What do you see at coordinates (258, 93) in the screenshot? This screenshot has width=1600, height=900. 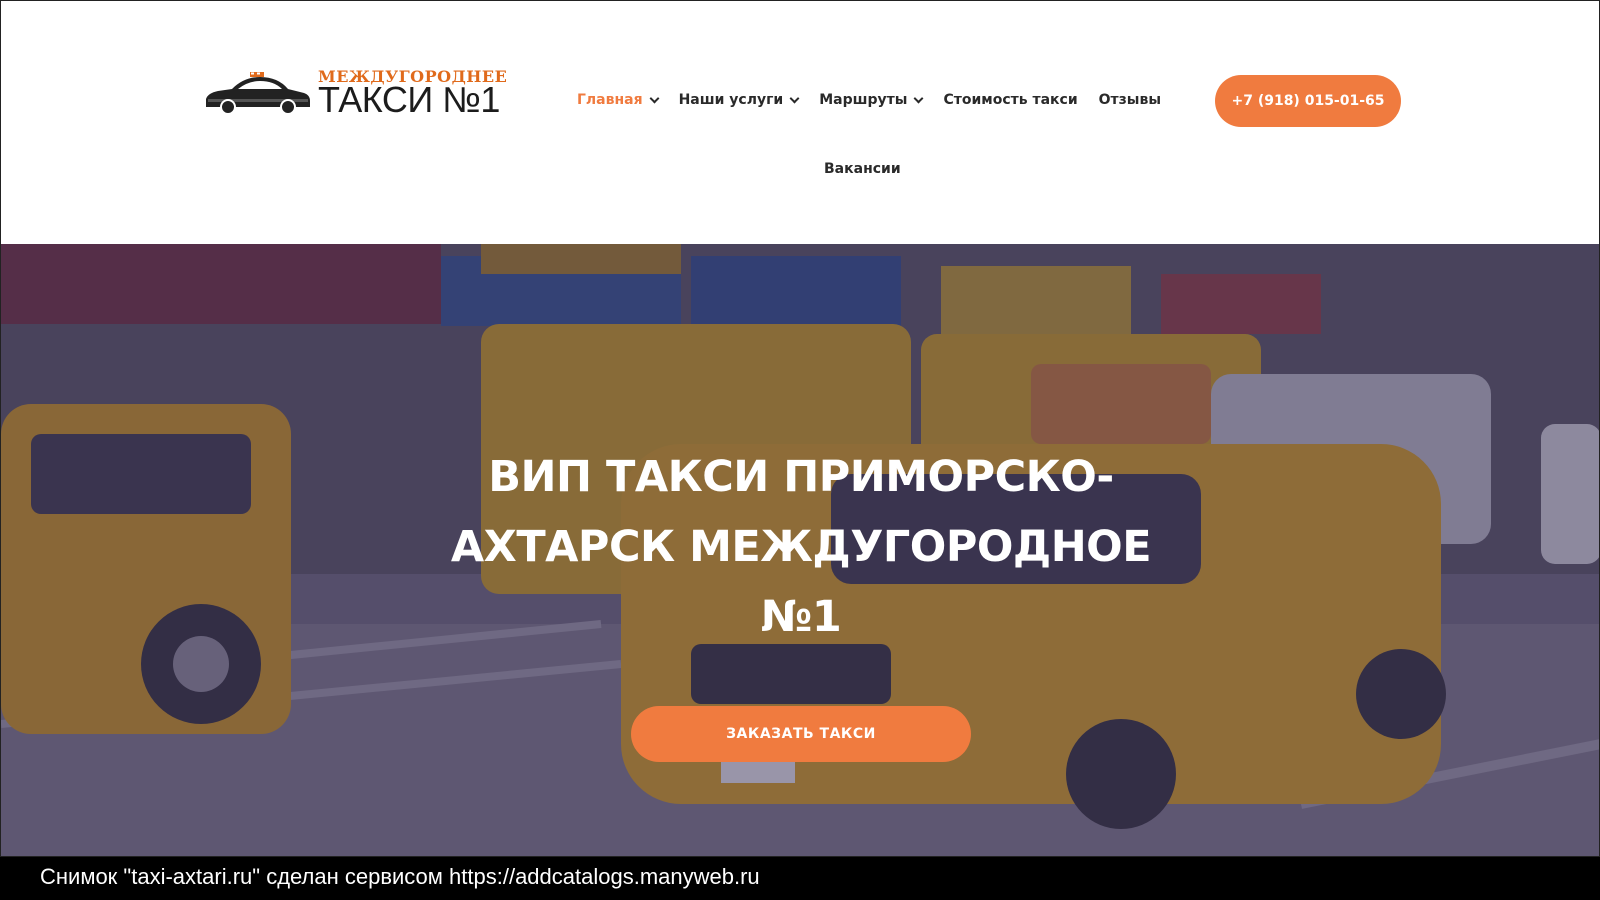 I see `taxi-car-icon` at bounding box center [258, 93].